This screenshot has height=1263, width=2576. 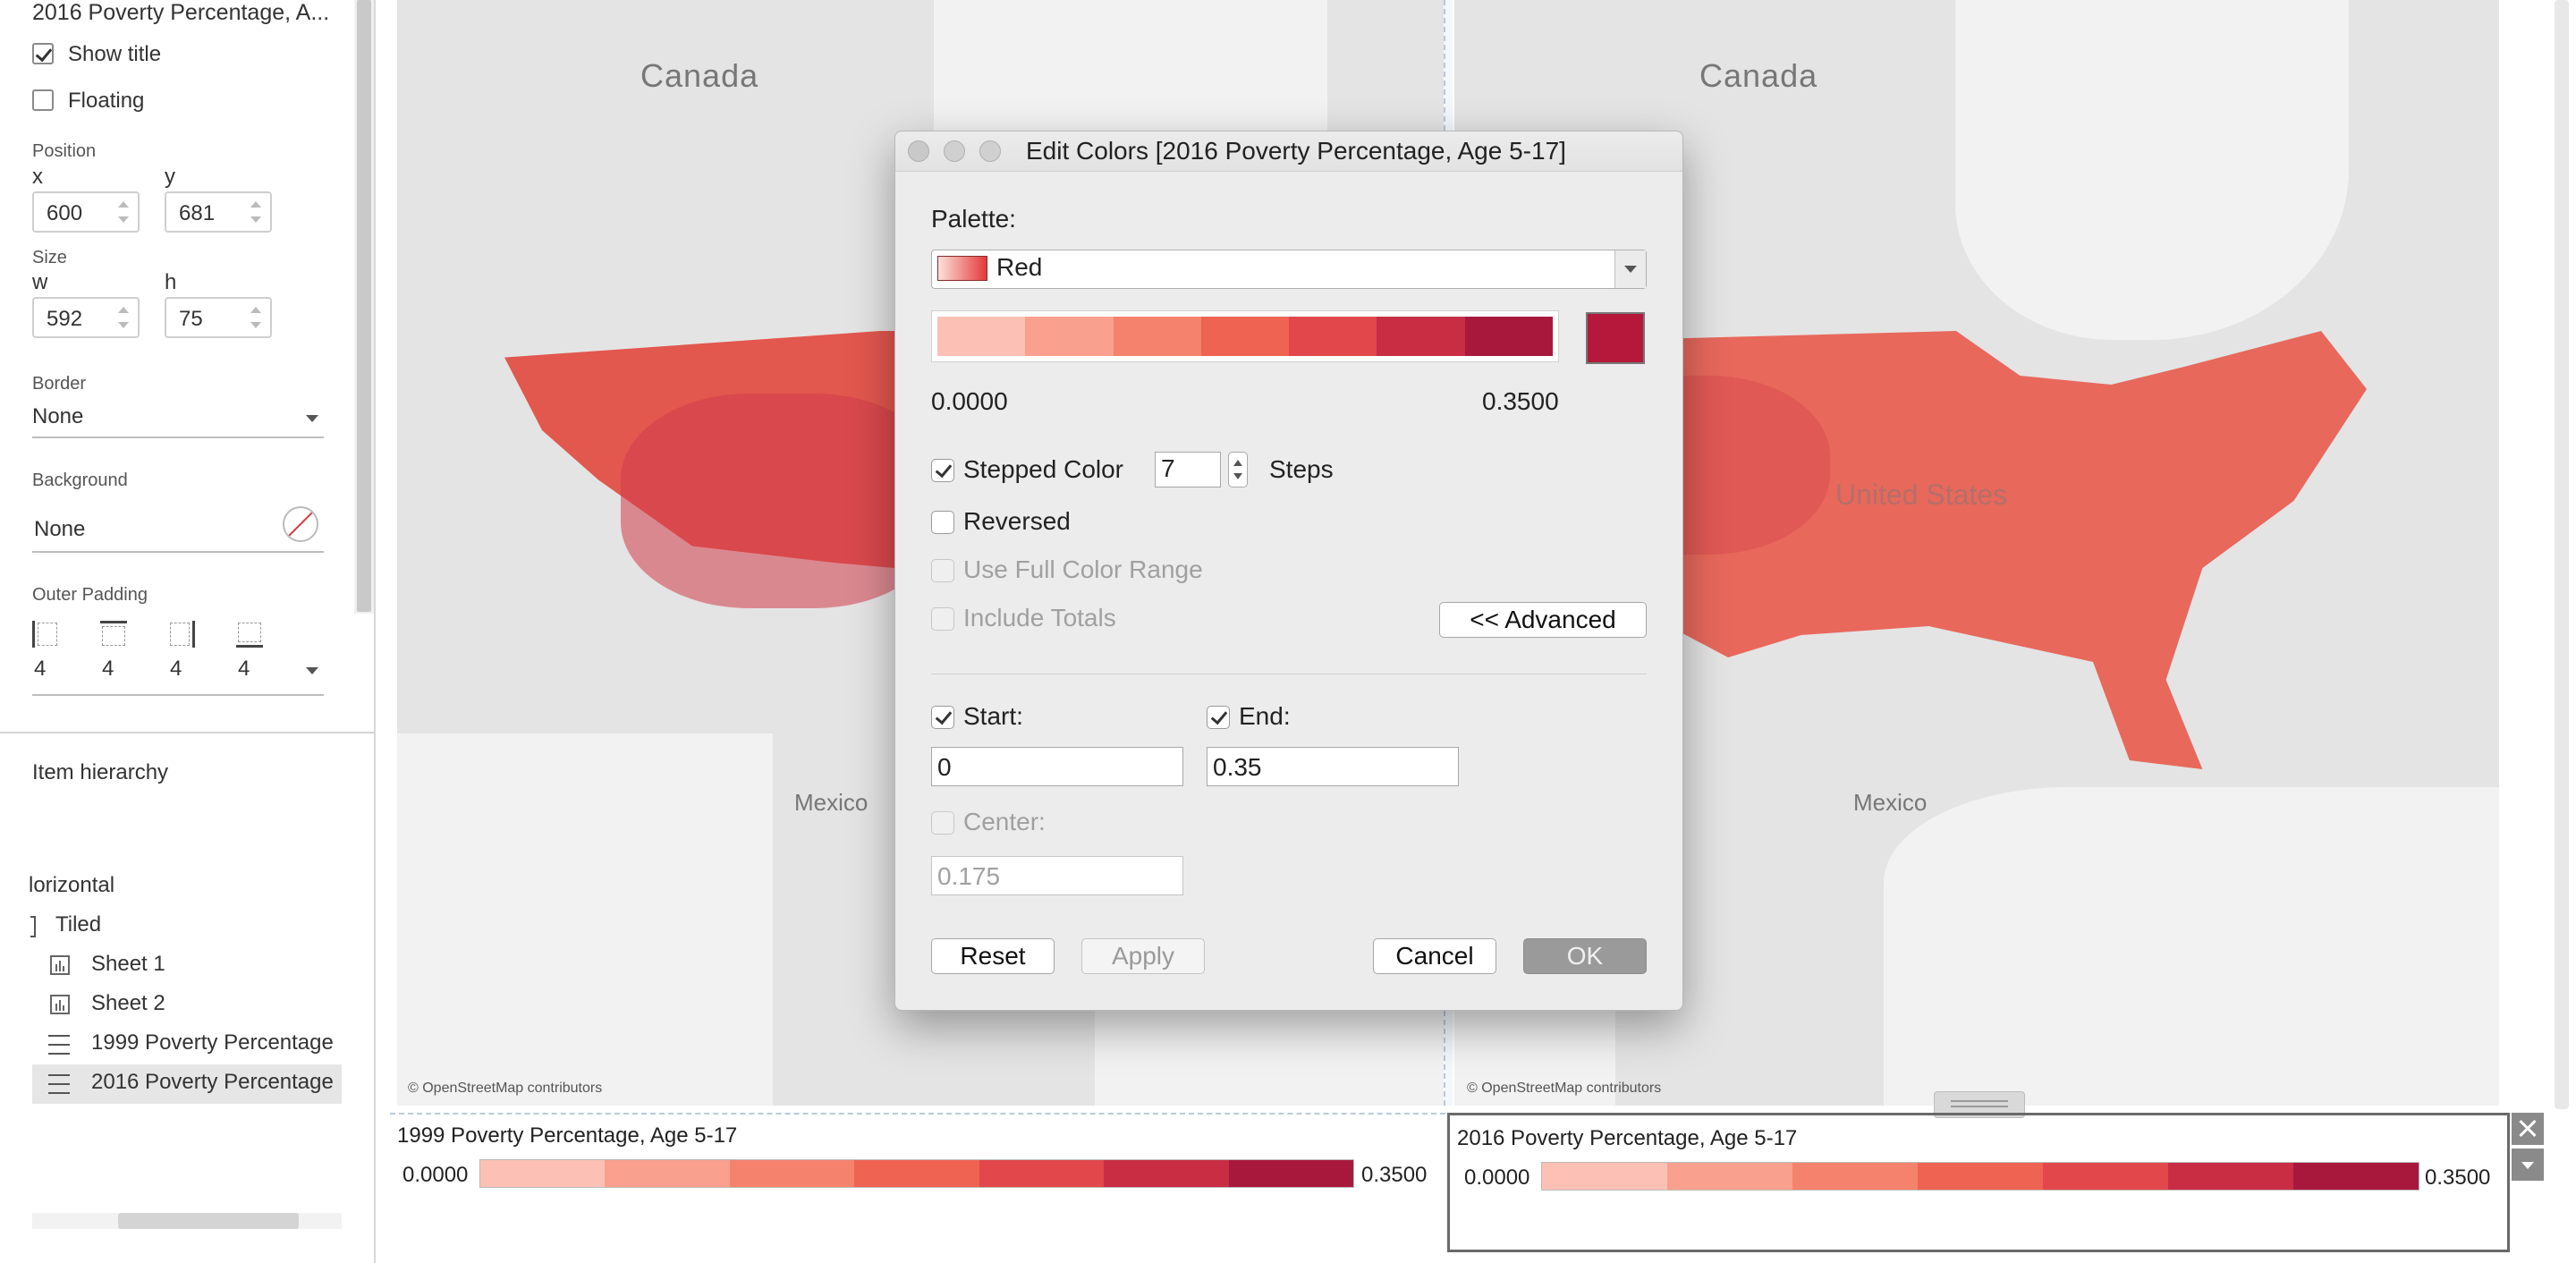 I want to click on padding-bottom-icon, so click(x=249, y=634).